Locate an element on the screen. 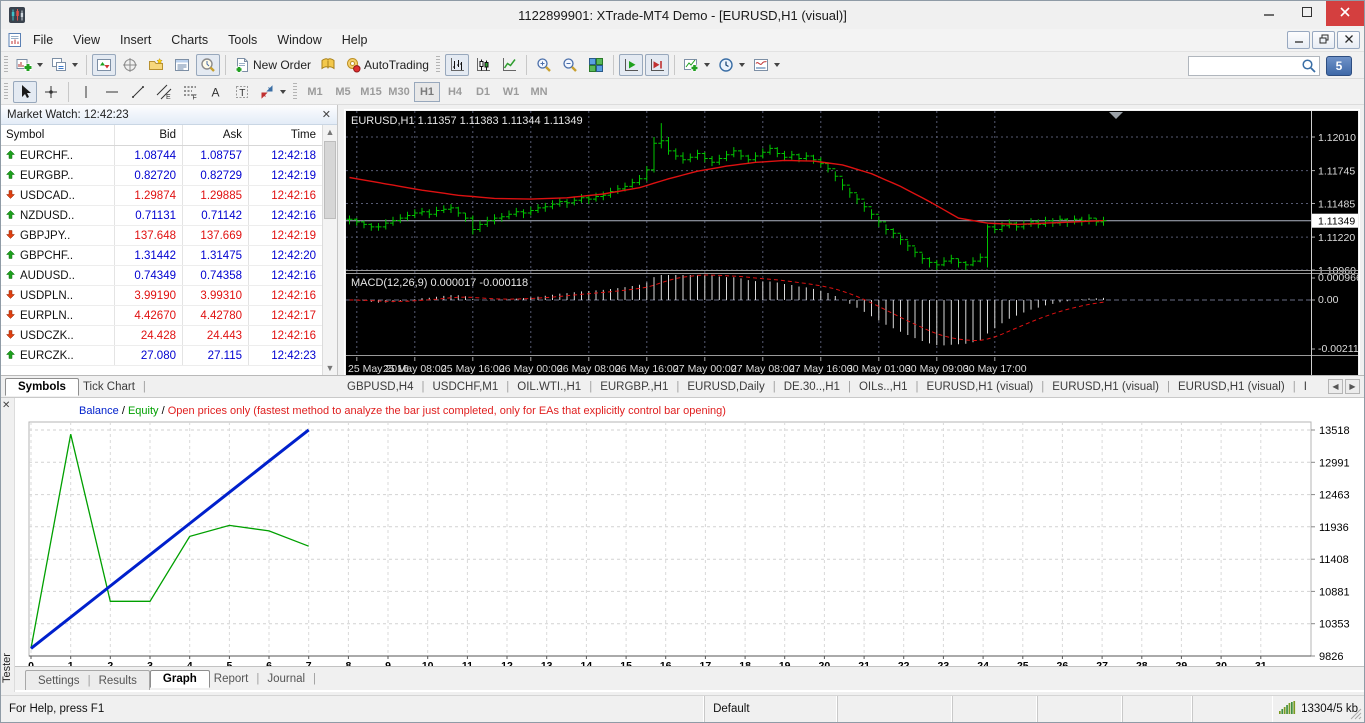 The height and width of the screenshot is (723, 1365). timeframe-w1: W1 is located at coordinates (511, 92).